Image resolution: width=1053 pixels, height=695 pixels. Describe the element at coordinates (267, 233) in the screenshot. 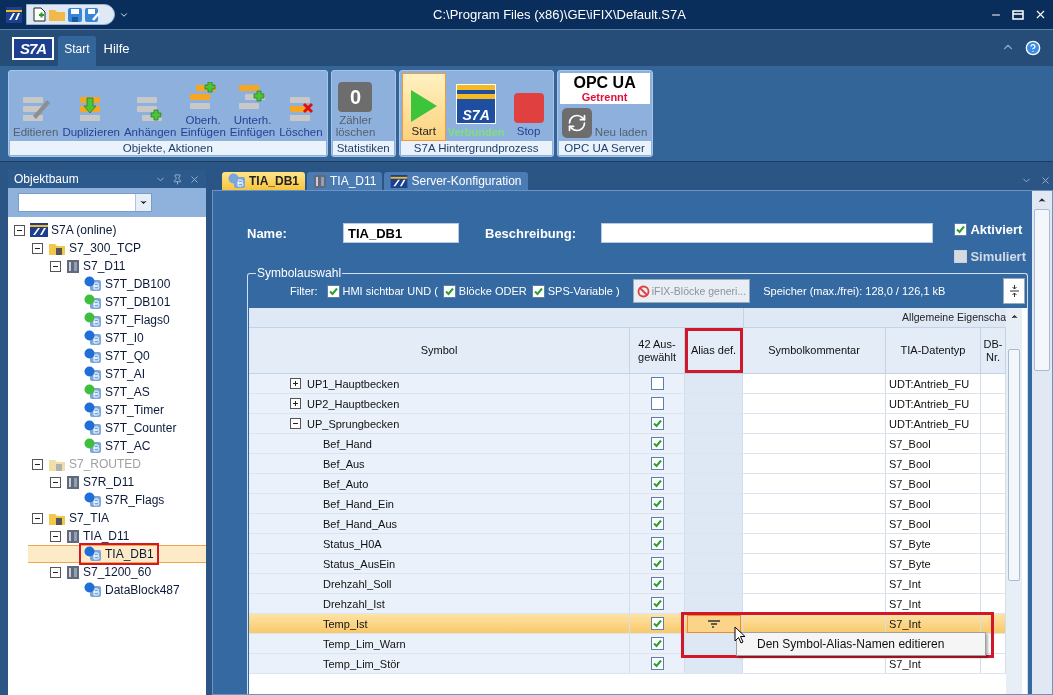

I see `name-label: Name:` at that location.